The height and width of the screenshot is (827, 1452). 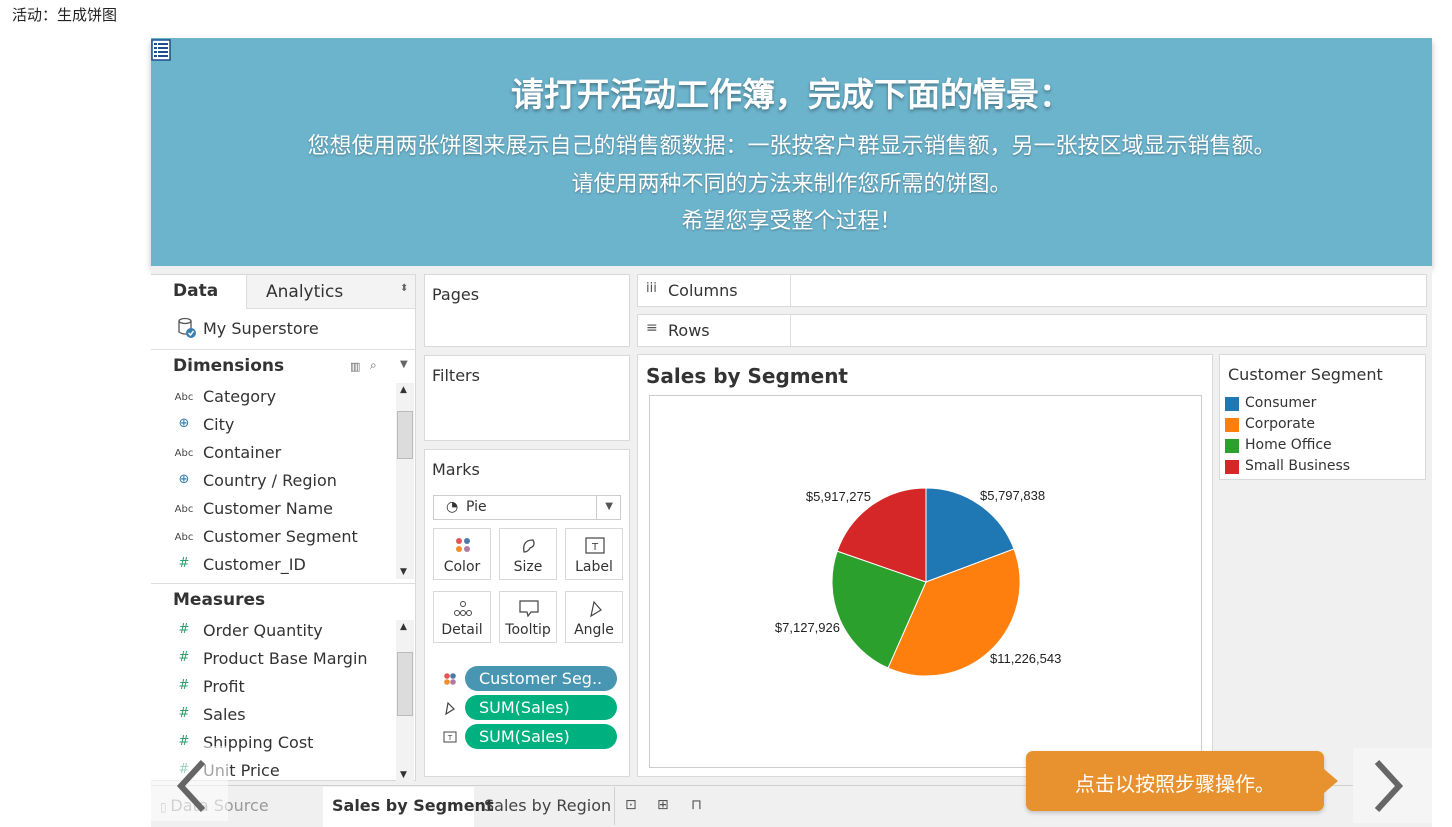 What do you see at coordinates (413, 805) in the screenshot?
I see `sheet-tab-label: Sales by Segment` at bounding box center [413, 805].